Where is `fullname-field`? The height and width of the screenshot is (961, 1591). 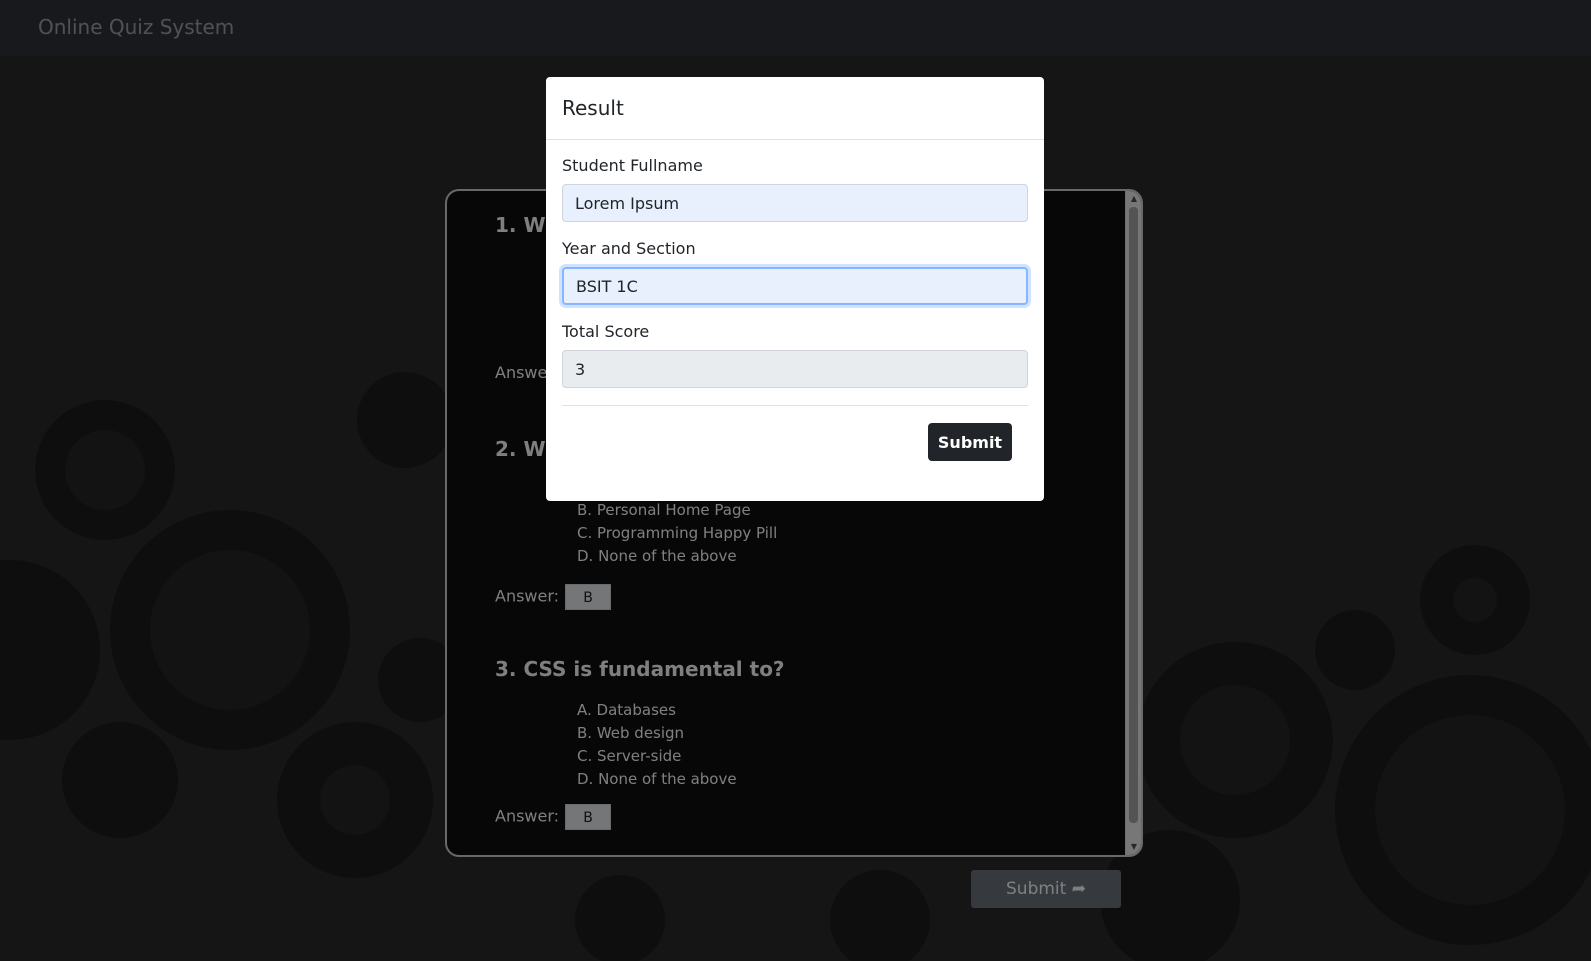
fullname-field is located at coordinates (795, 203).